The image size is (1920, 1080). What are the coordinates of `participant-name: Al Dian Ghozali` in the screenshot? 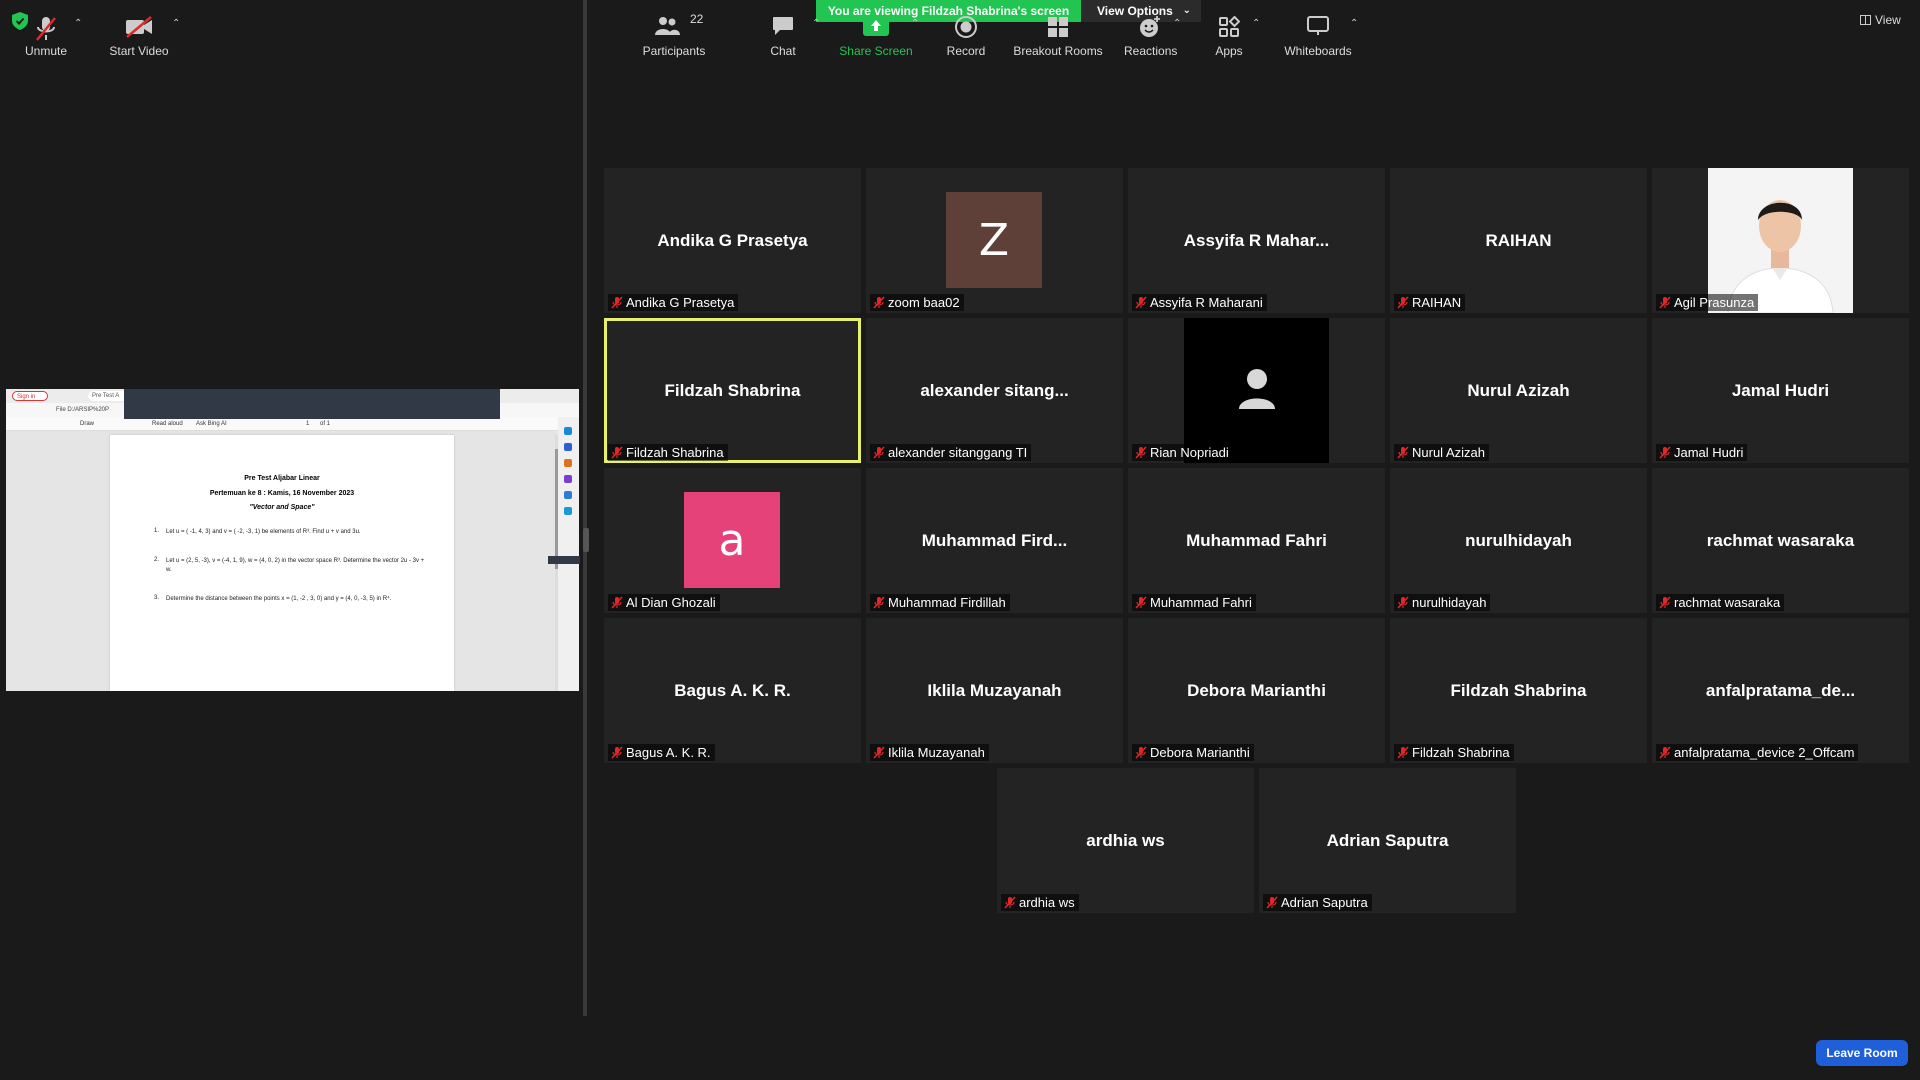 It's located at (671, 602).